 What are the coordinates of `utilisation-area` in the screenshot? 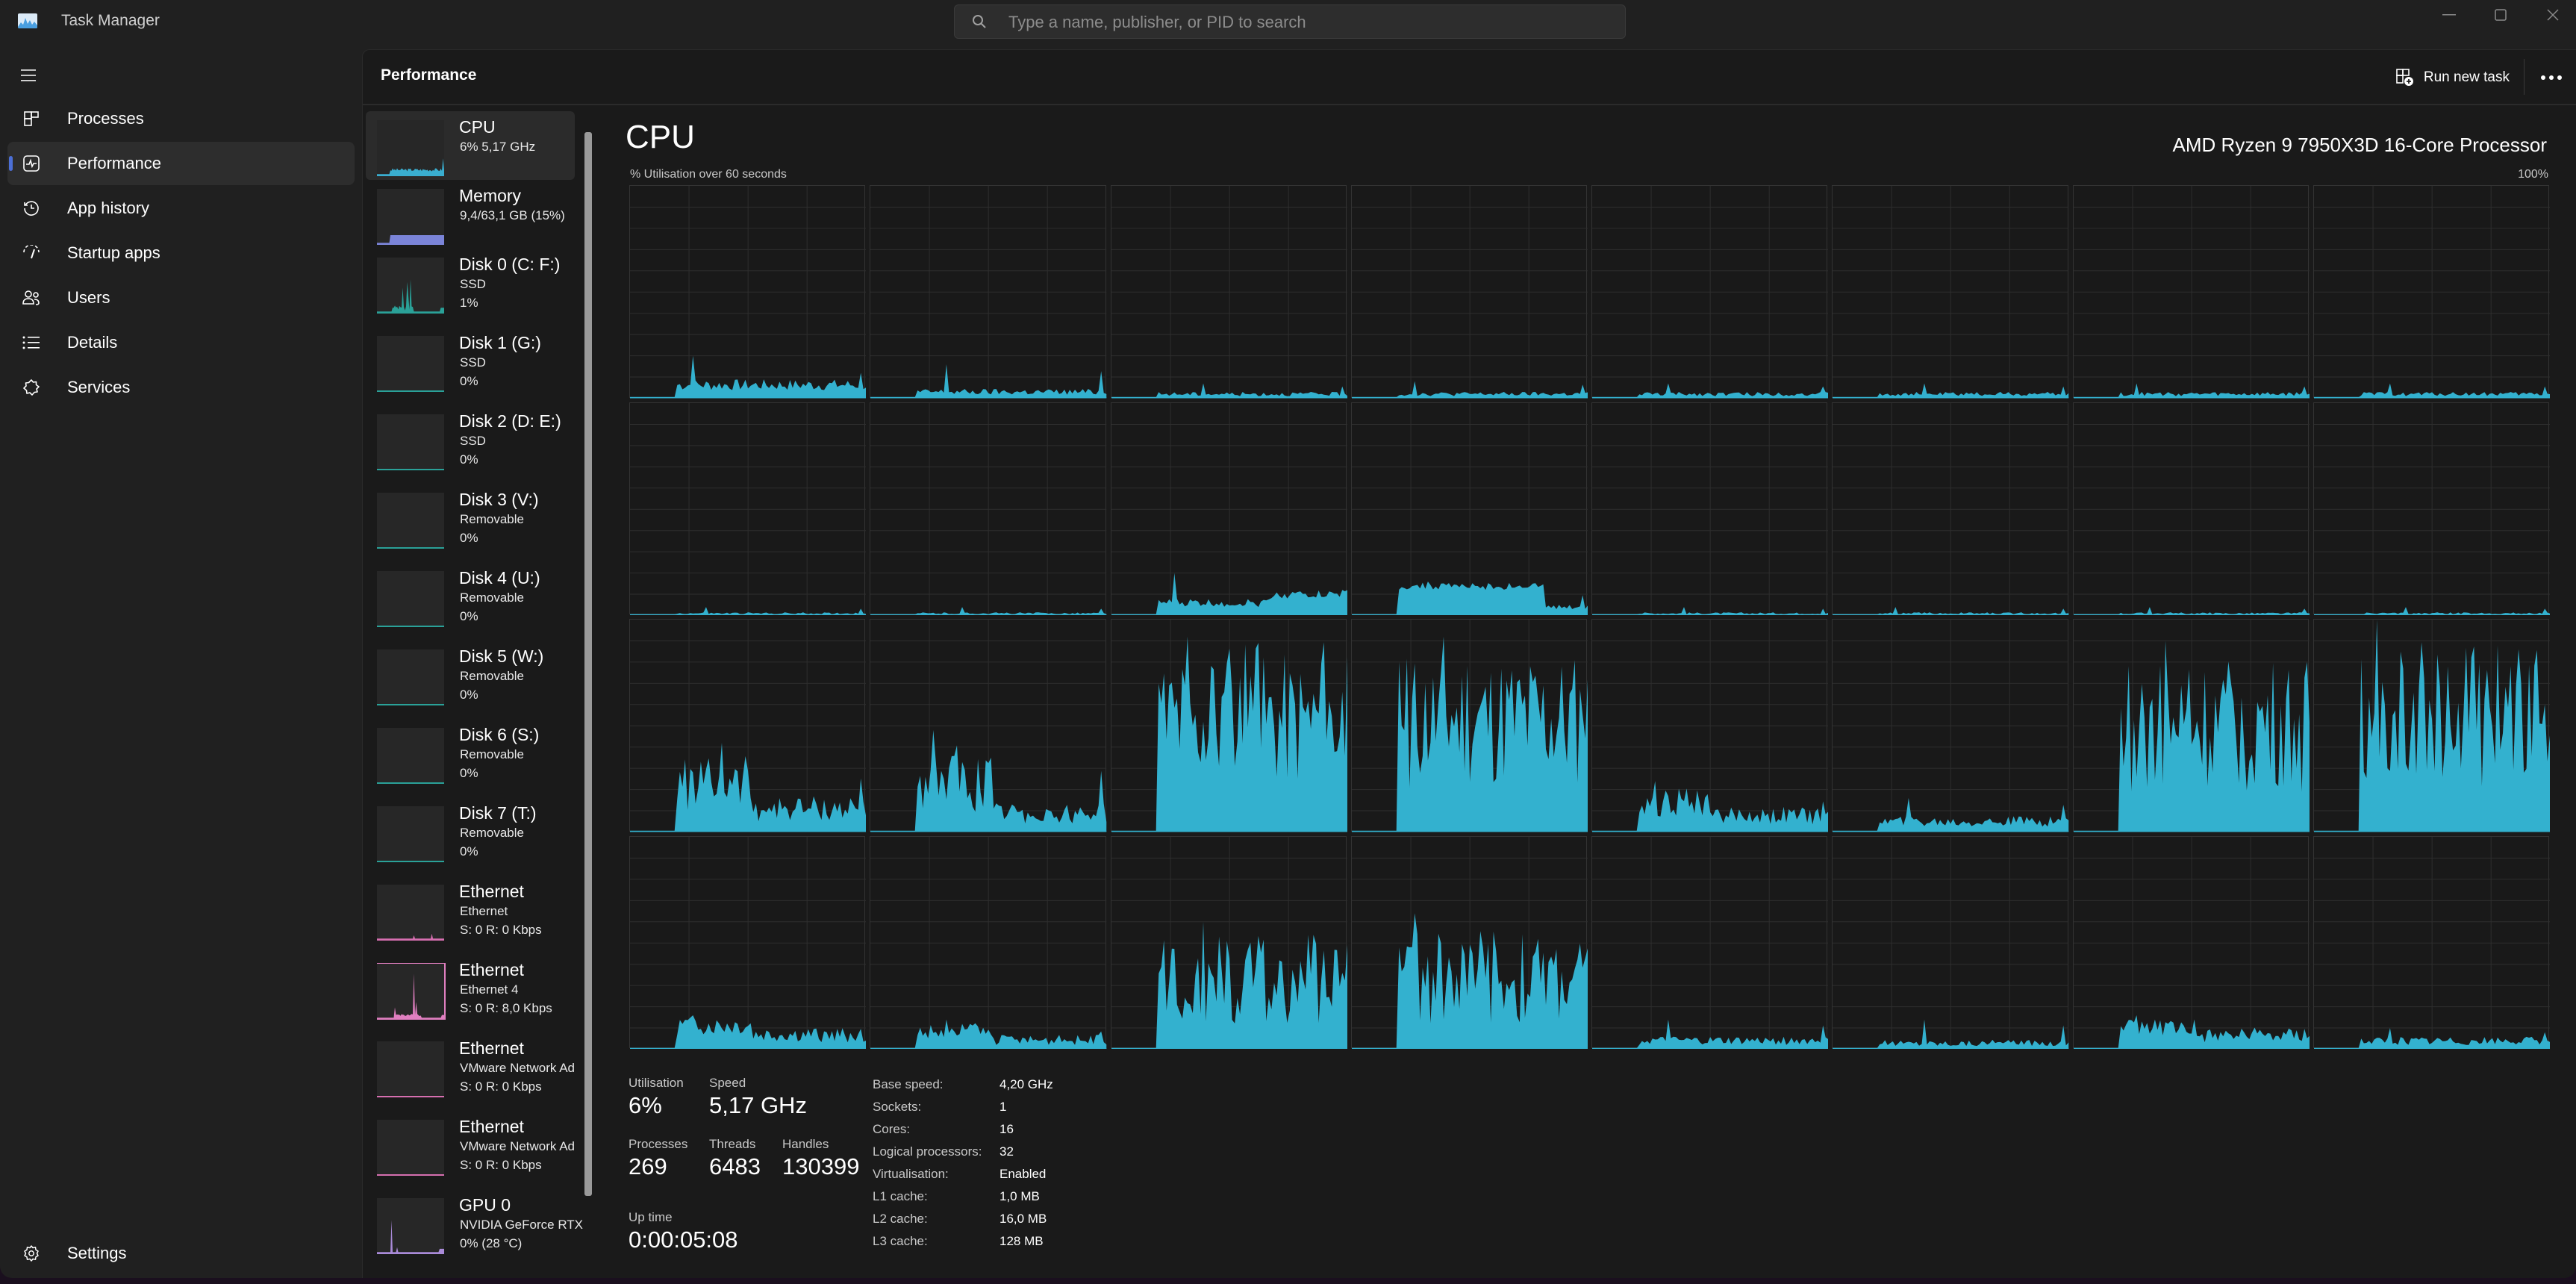 It's located at (1229, 734).